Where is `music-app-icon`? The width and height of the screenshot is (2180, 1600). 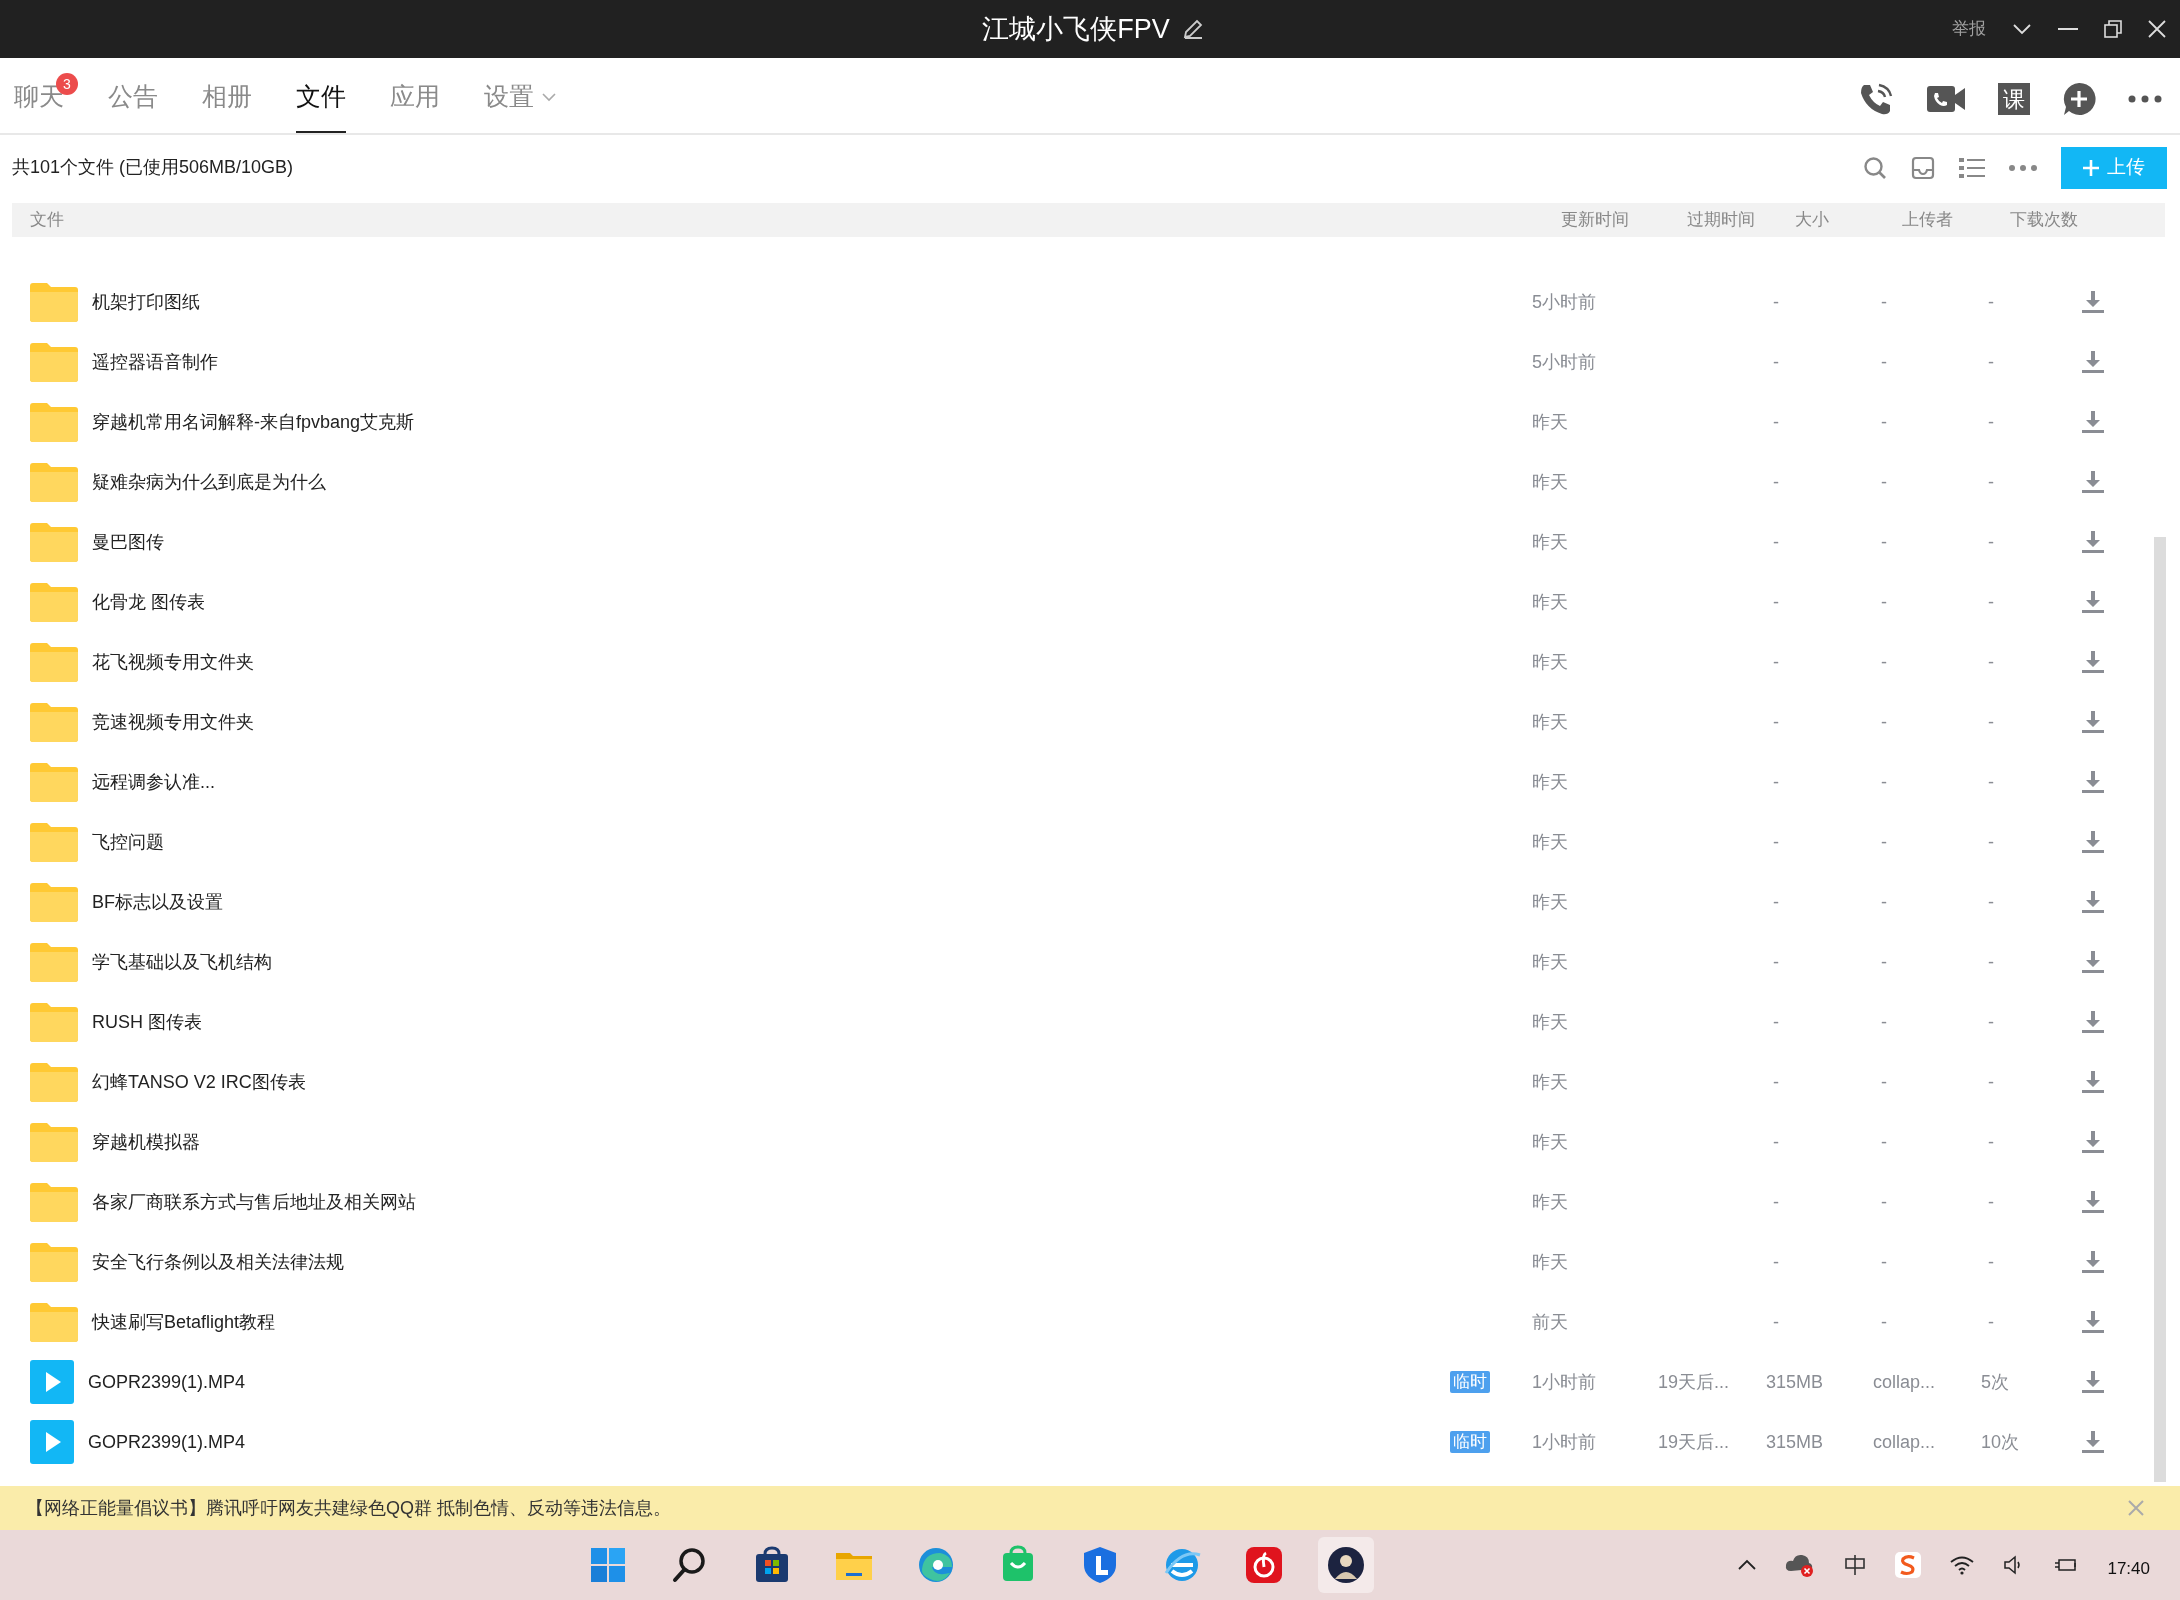 music-app-icon is located at coordinates (1264, 1565).